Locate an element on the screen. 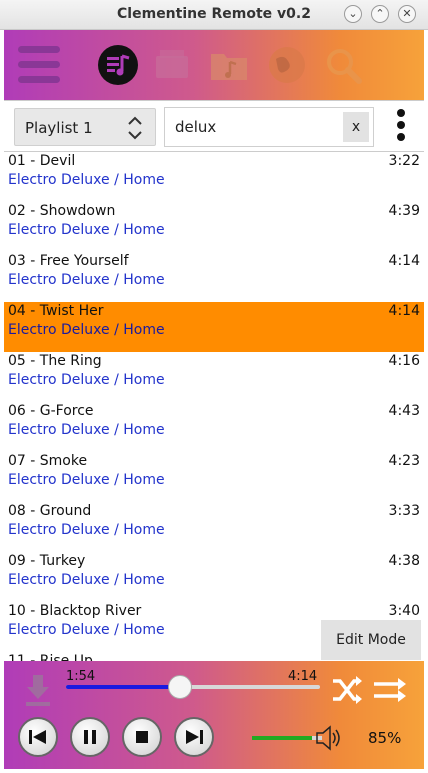  files-icon is located at coordinates (229, 65).